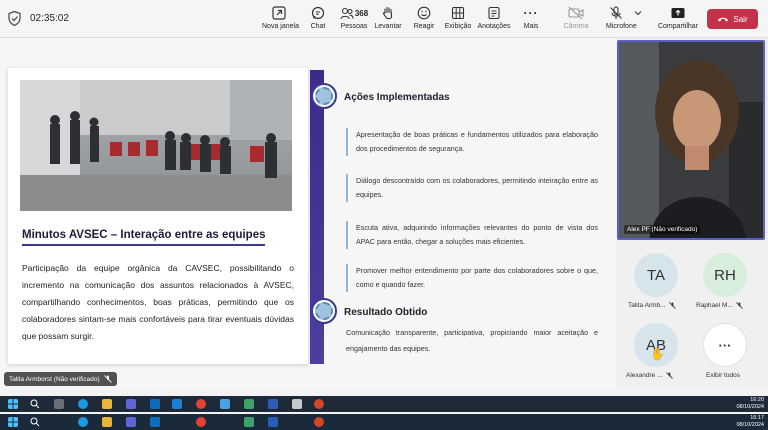  I want to click on new-window-label: Nova janela, so click(280, 26).